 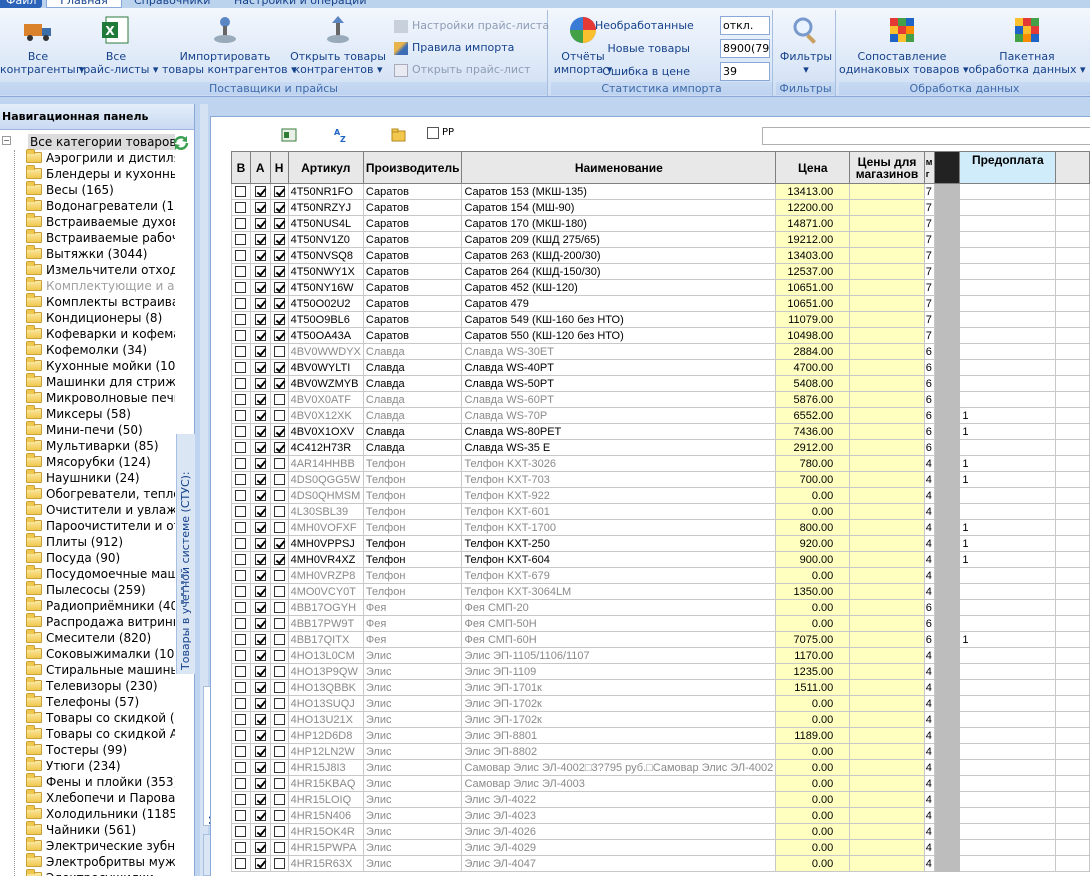 I want to click on tab-references: Справочники, so click(x=172, y=4).